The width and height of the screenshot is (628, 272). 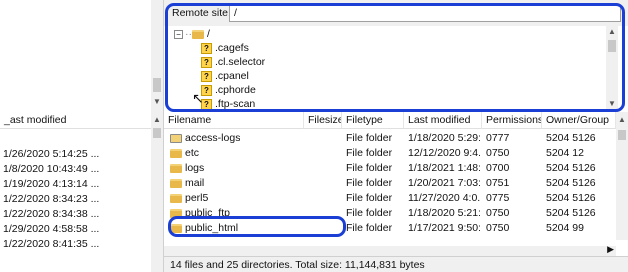 I want to click on file-name: mail, so click(x=195, y=183).